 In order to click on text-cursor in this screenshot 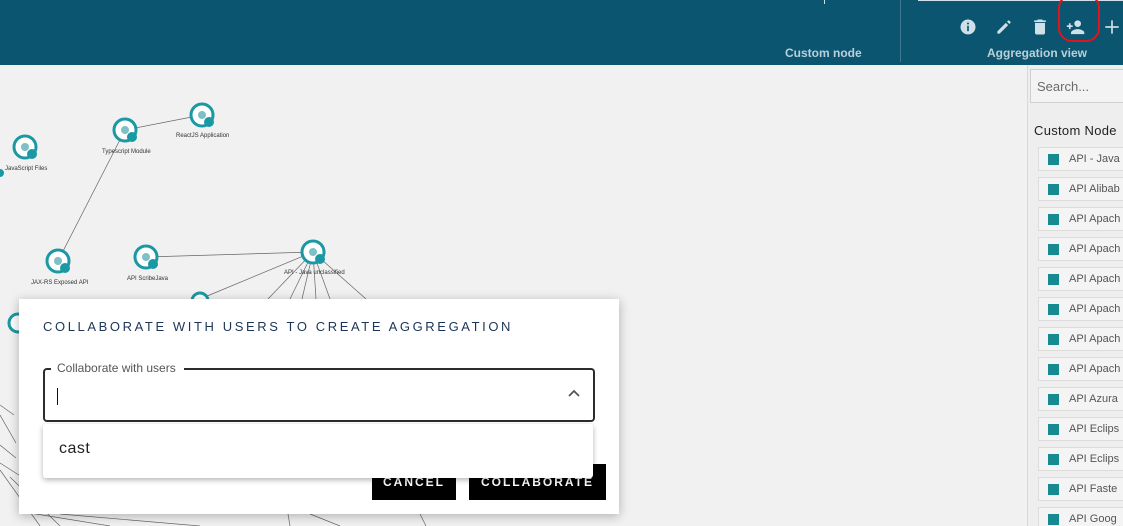, I will do `click(57, 396)`.